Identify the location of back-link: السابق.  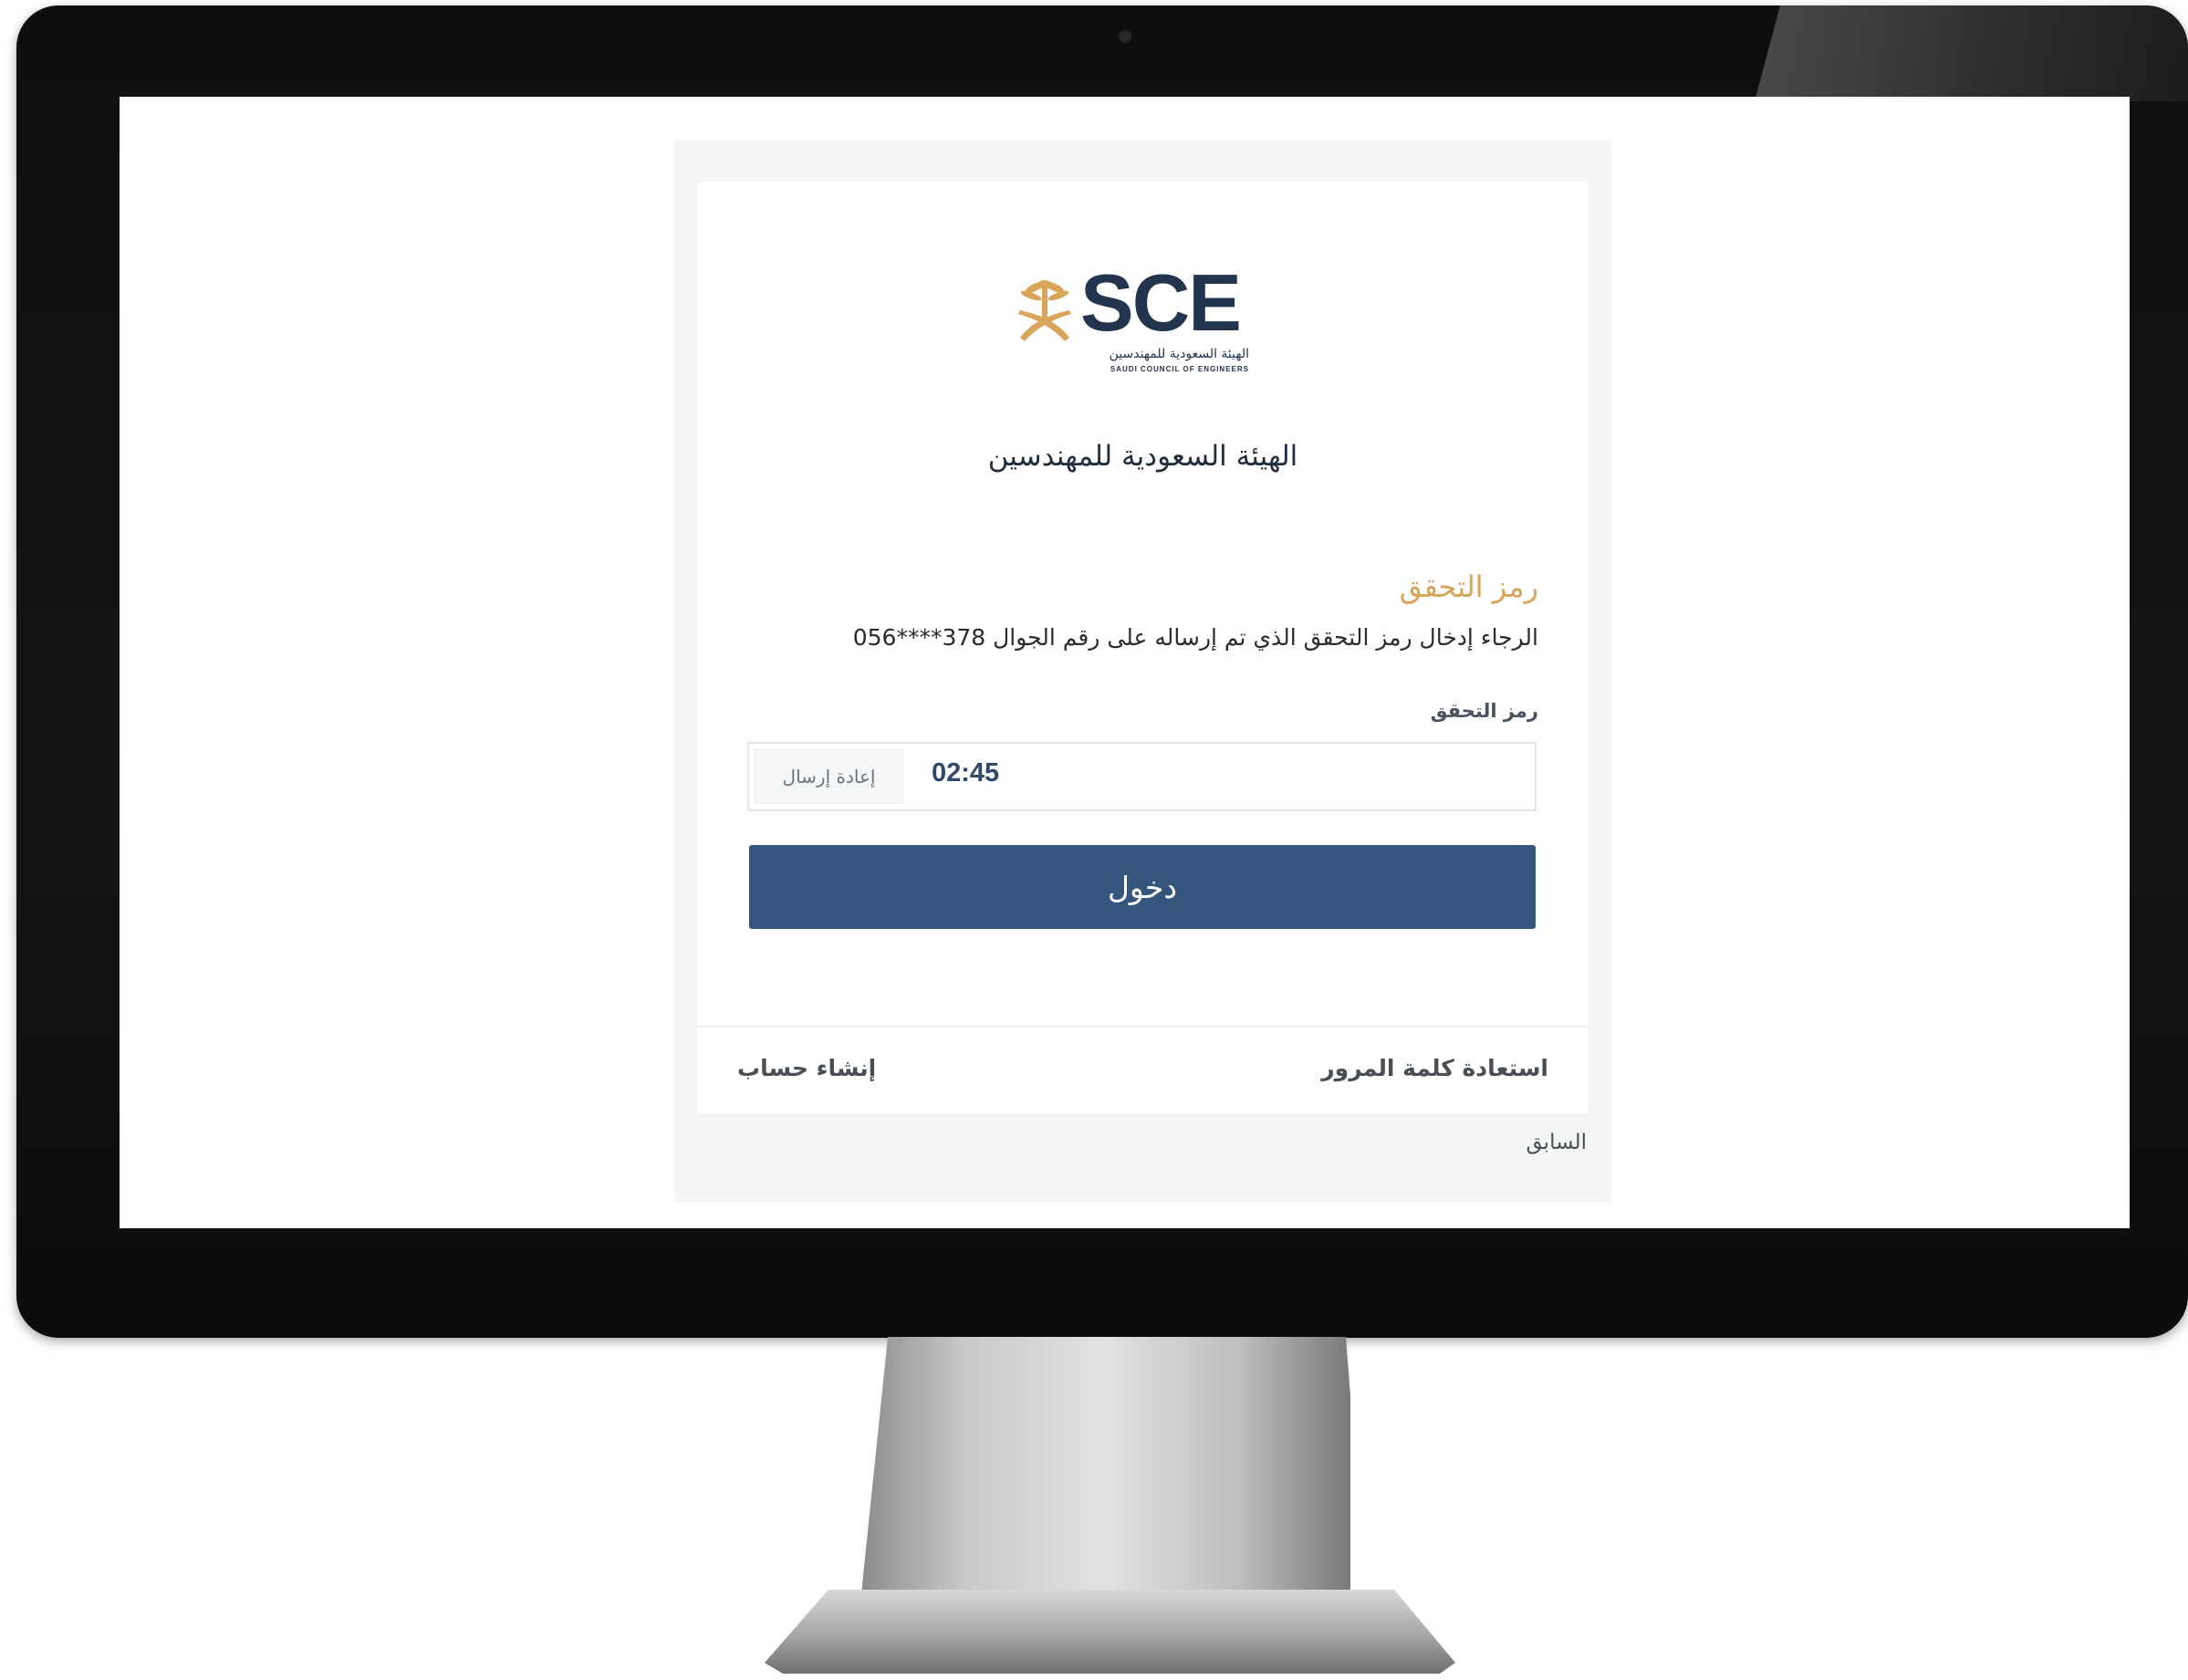
(1556, 1143).